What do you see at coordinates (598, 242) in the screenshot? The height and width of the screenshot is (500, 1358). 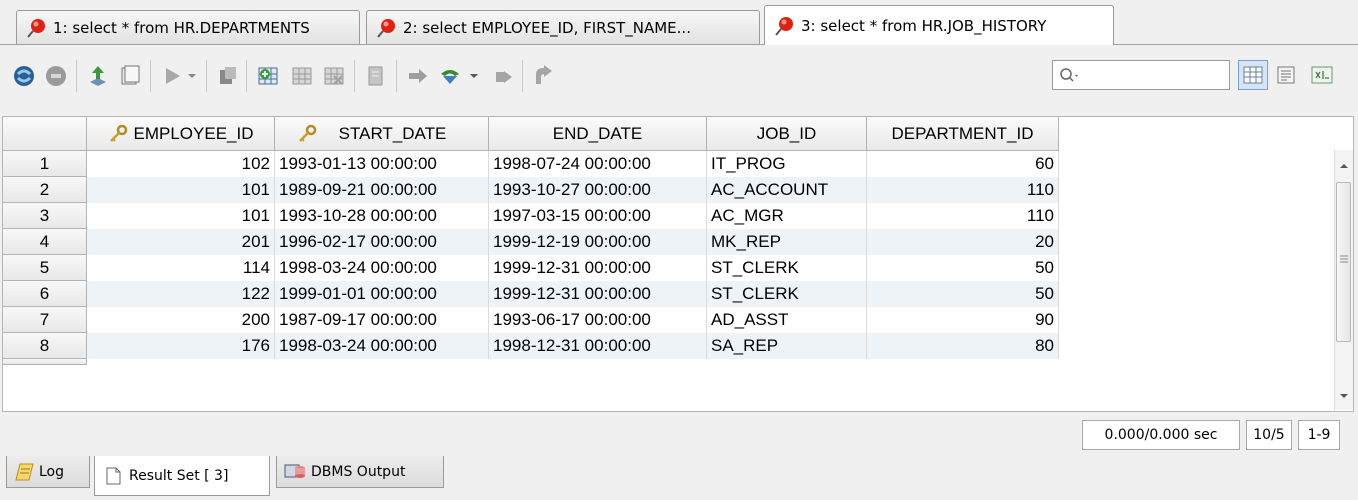 I see `cell-end-date: 1999-12-19 00:00:00` at bounding box center [598, 242].